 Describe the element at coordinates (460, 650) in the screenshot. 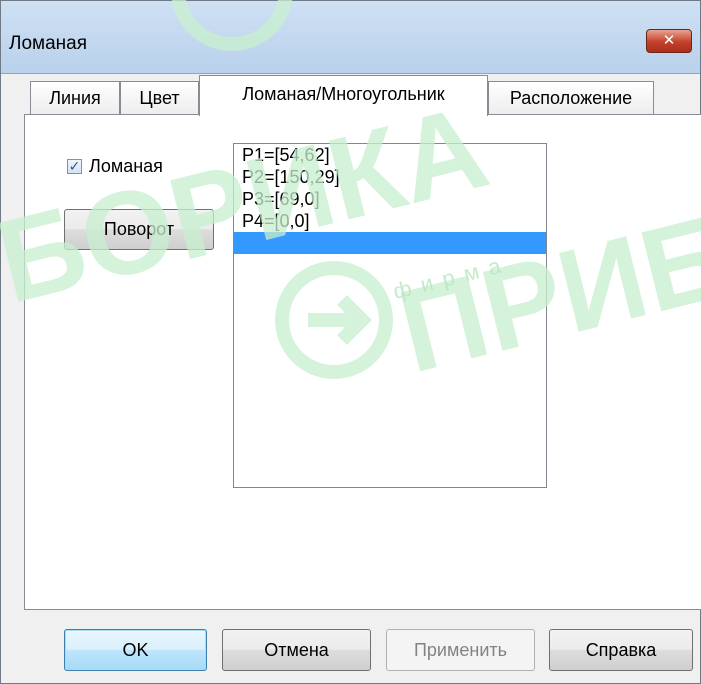

I see `apply-button: Применить` at that location.